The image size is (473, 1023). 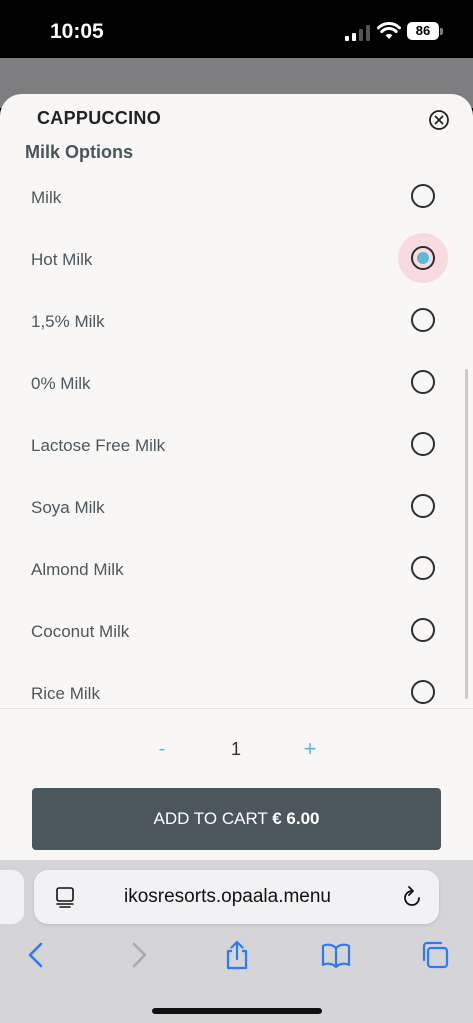 I want to click on address-bar: ikosresorts.opaala.menu, so click(x=236, y=897).